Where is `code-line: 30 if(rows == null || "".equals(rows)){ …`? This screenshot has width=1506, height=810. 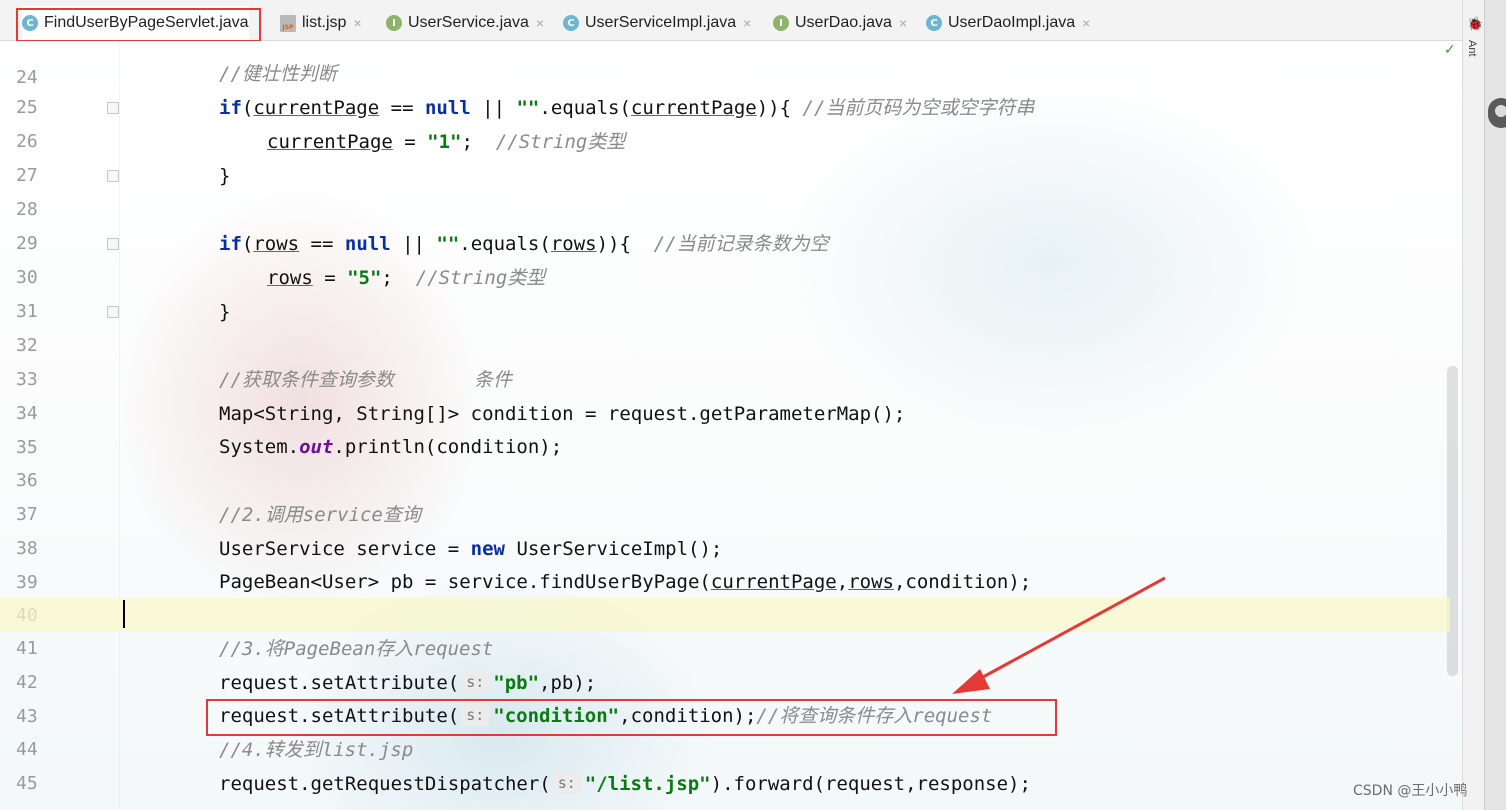 code-line: 30 if(rows == null || "".equals(rows)){ … is located at coordinates (725, 257).